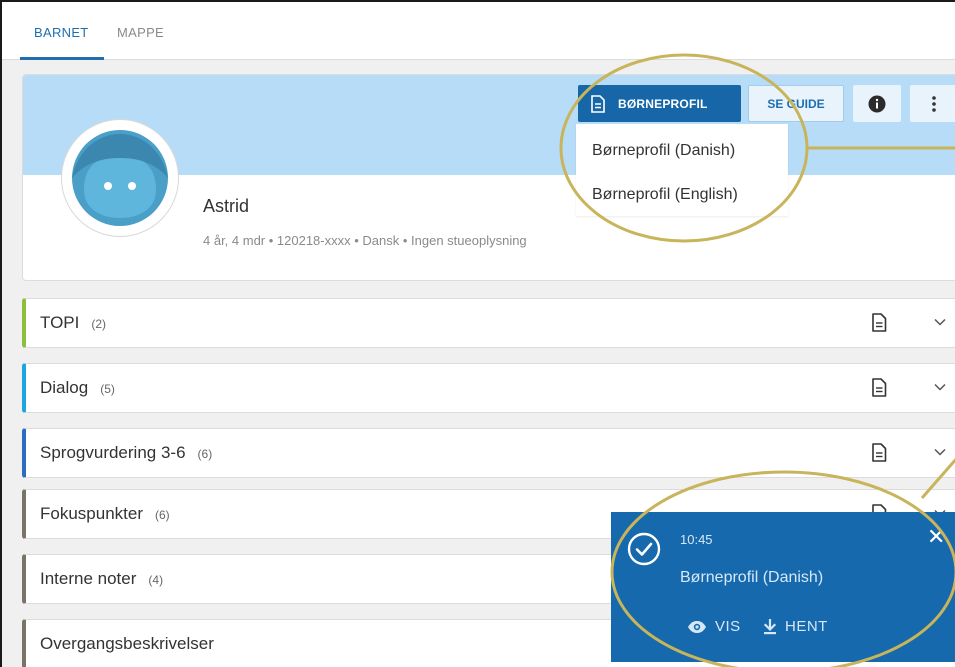 This screenshot has width=955, height=667. Describe the element at coordinates (61, 32) in the screenshot. I see `tab-barnet: BARNET` at that location.